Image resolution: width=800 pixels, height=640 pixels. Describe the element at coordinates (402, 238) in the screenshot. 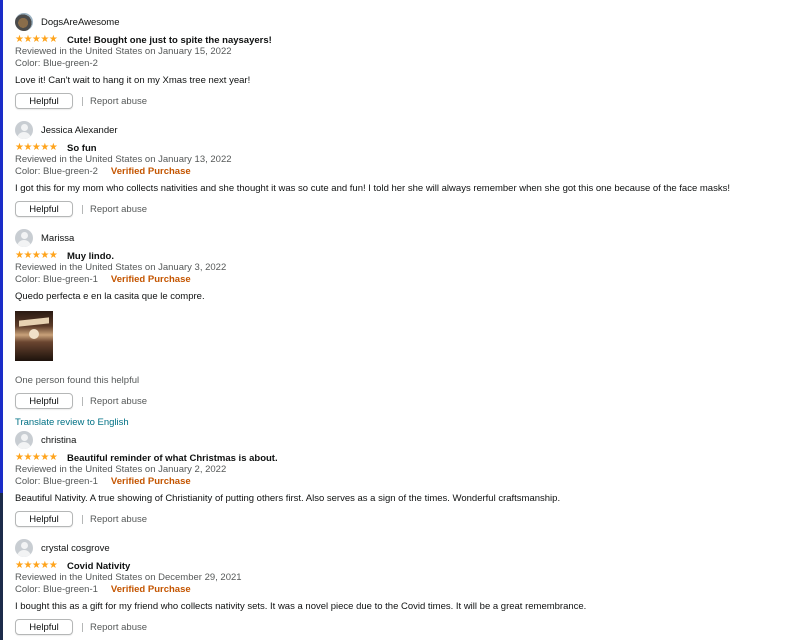

I see `reviewer-profile: Marissa` at that location.